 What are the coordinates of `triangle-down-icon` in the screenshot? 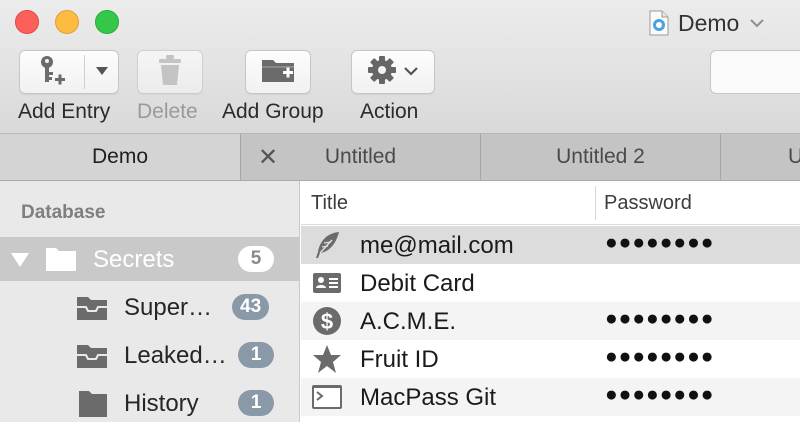 It's located at (102, 72).